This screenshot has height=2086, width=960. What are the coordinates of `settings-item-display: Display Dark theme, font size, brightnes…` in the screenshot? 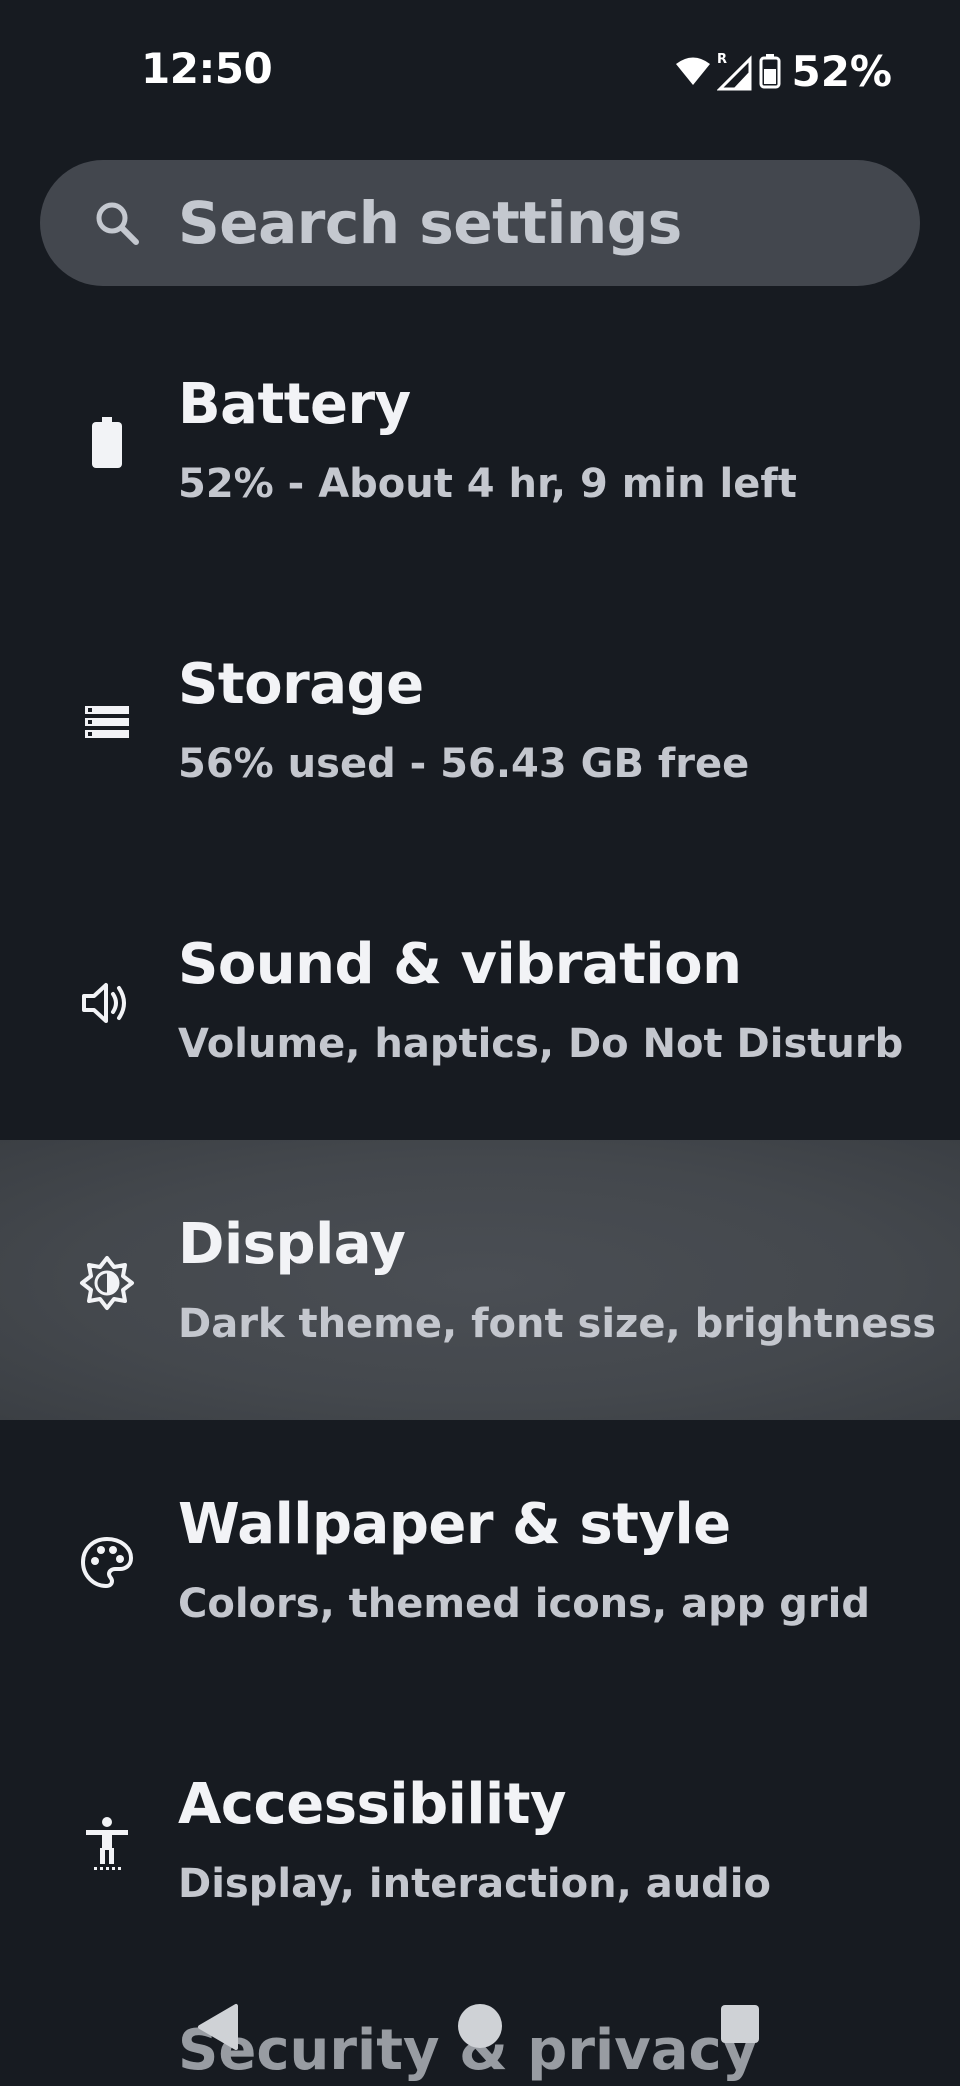 It's located at (480, 1280).